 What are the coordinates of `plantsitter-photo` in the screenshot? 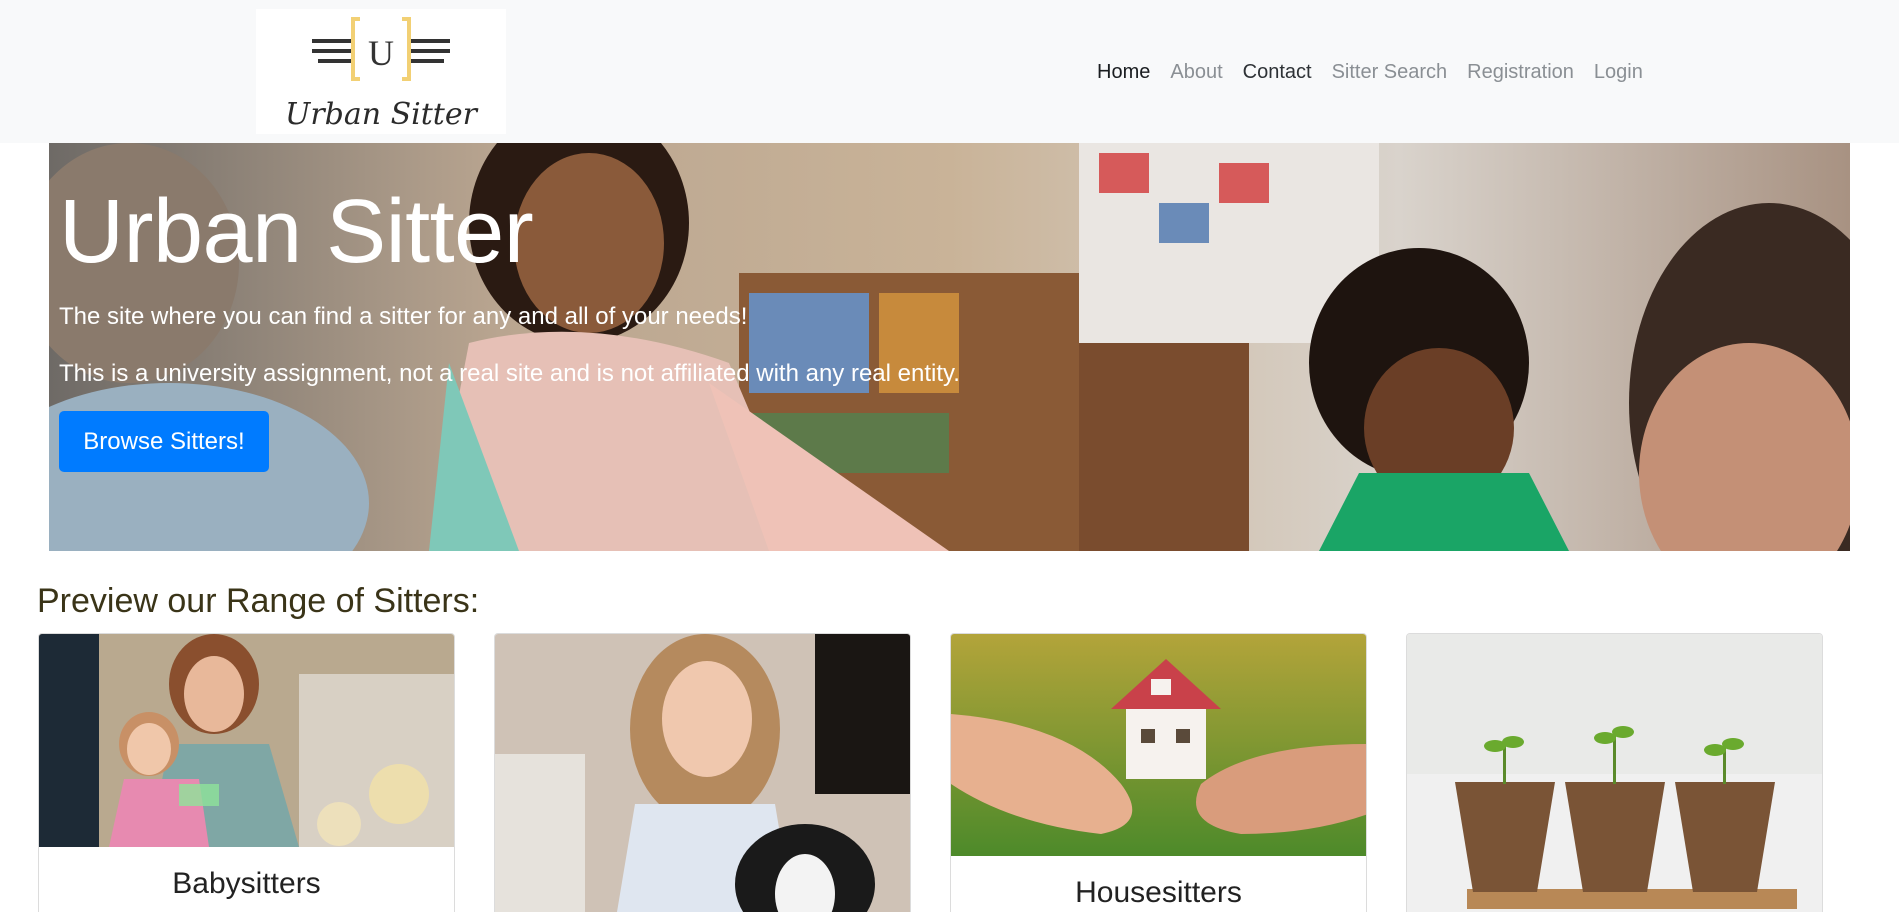 It's located at (1614, 773).